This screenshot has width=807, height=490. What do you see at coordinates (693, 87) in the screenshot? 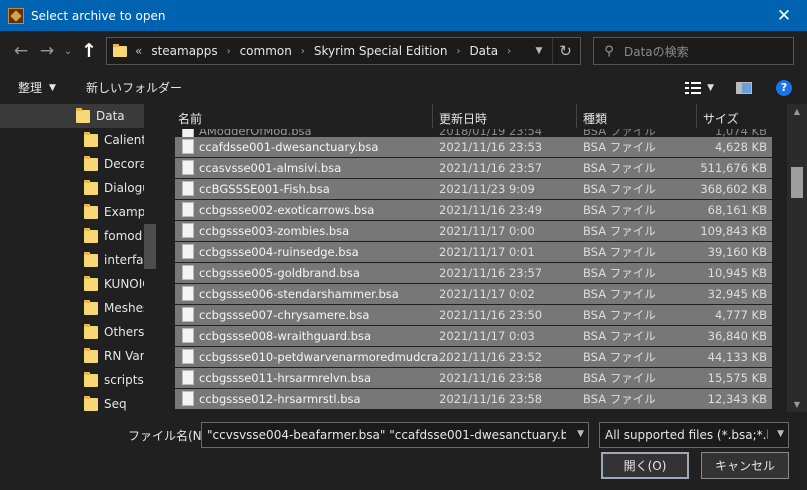
I see `view-options-icon` at bounding box center [693, 87].